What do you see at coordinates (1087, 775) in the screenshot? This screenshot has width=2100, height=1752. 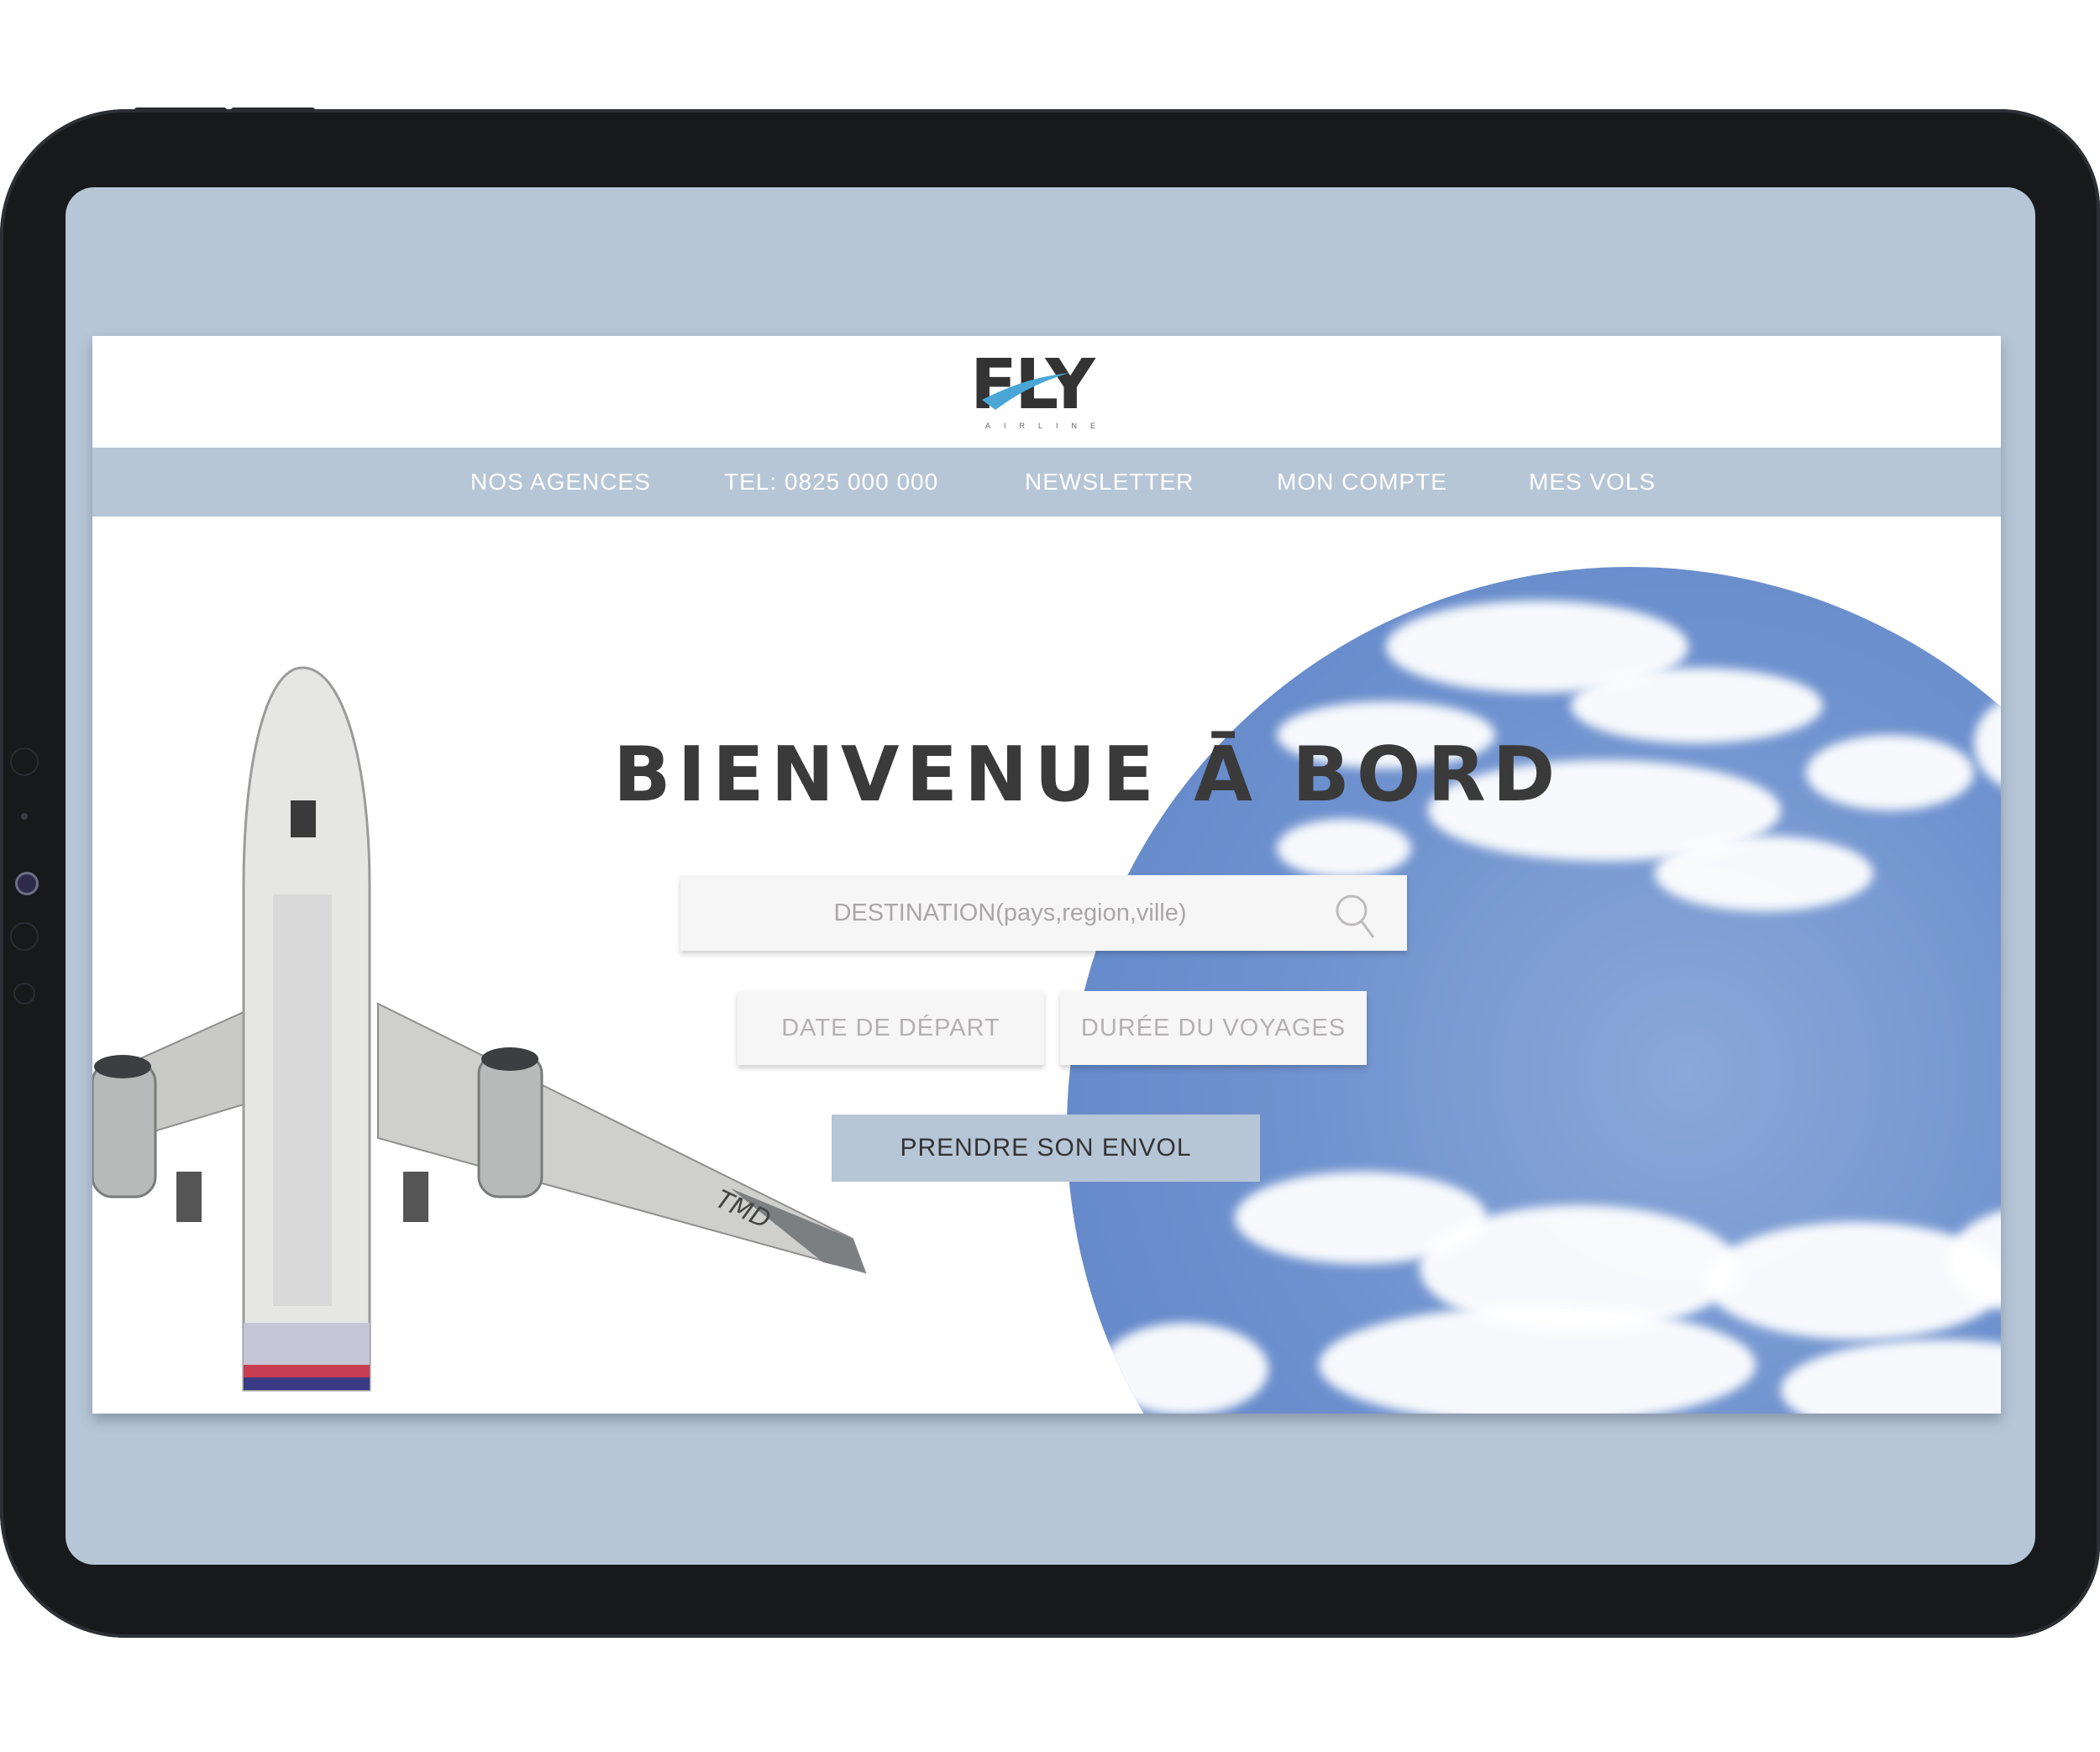 I see `hero-title: BIENVENUE Ā BORD` at bounding box center [1087, 775].